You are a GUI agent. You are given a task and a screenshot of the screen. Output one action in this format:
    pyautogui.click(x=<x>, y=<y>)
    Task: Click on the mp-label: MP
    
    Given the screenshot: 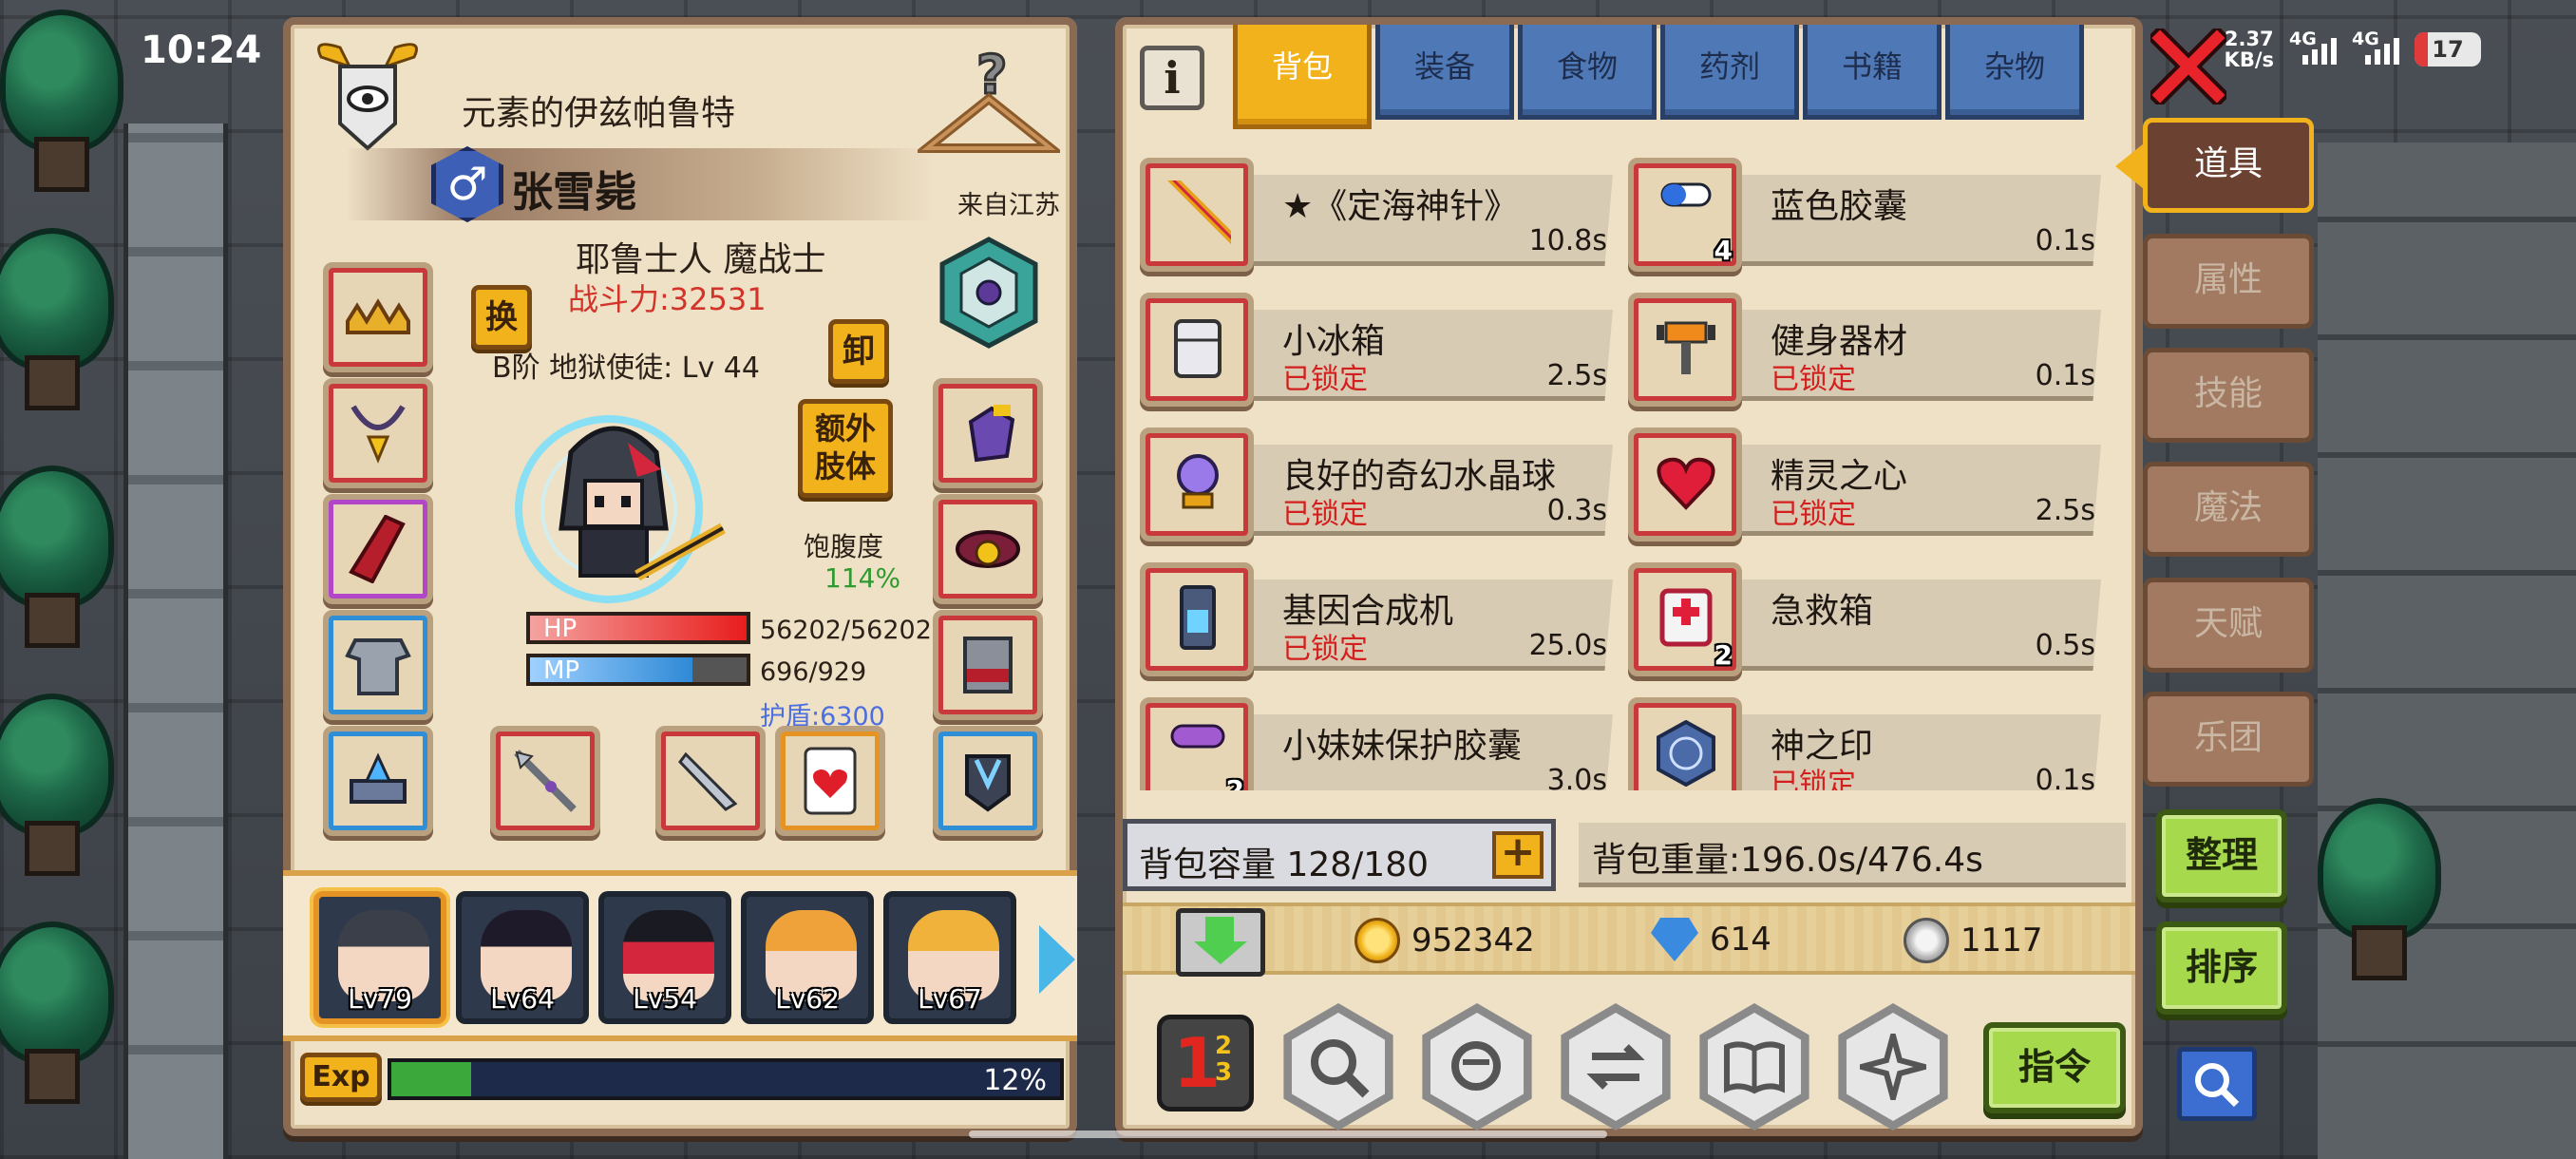 What is the action you would take?
    pyautogui.click(x=561, y=670)
    